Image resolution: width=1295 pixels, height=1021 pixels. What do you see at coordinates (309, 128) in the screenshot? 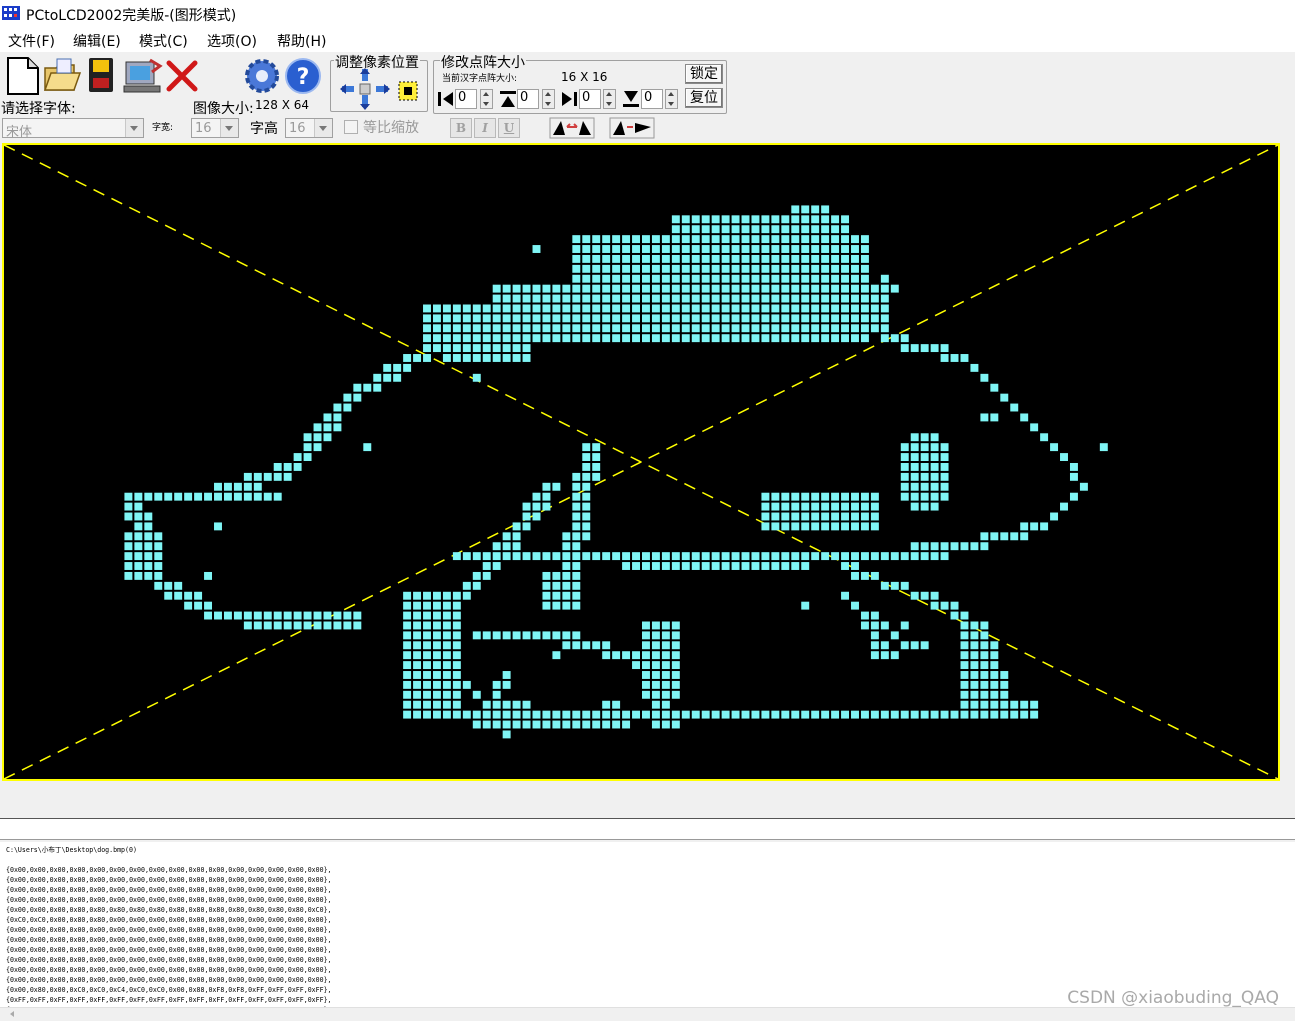
I see `char-height-select: 16` at bounding box center [309, 128].